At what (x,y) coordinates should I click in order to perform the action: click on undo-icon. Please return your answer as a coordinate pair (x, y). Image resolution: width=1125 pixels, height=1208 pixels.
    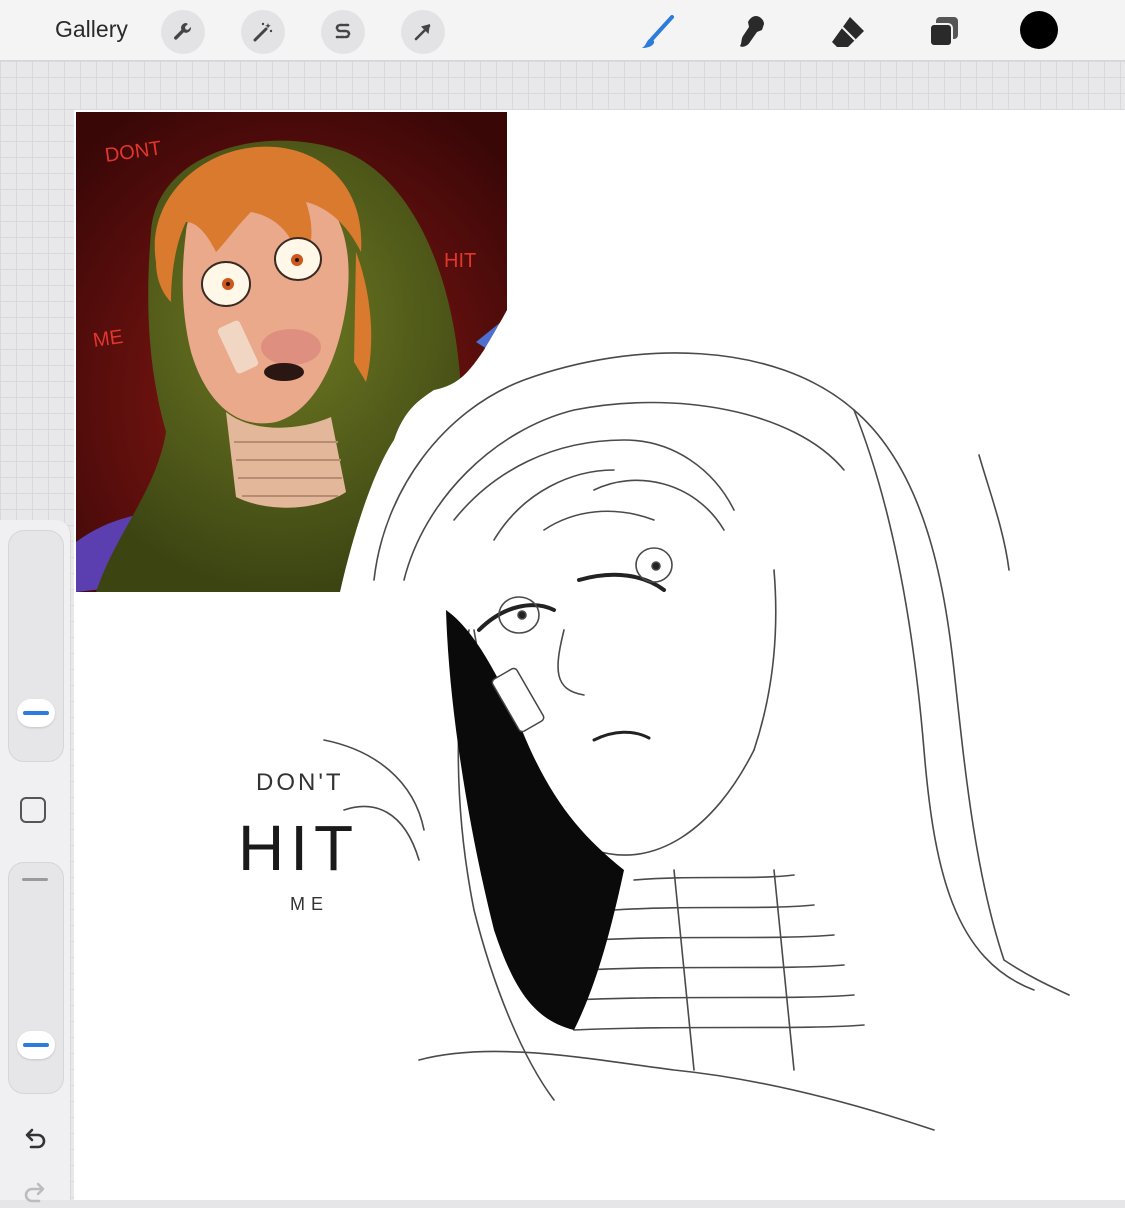
    Looking at the image, I should click on (35, 1138).